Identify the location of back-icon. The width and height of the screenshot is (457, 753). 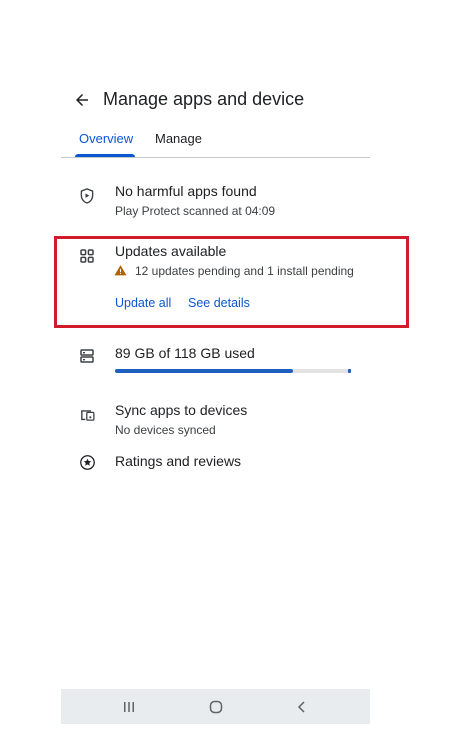
(301, 707).